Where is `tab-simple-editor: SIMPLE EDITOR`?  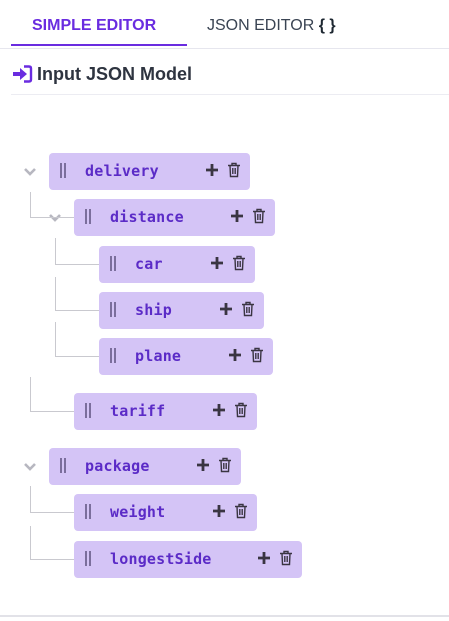
tab-simple-editor: SIMPLE EDITOR is located at coordinates (94, 30).